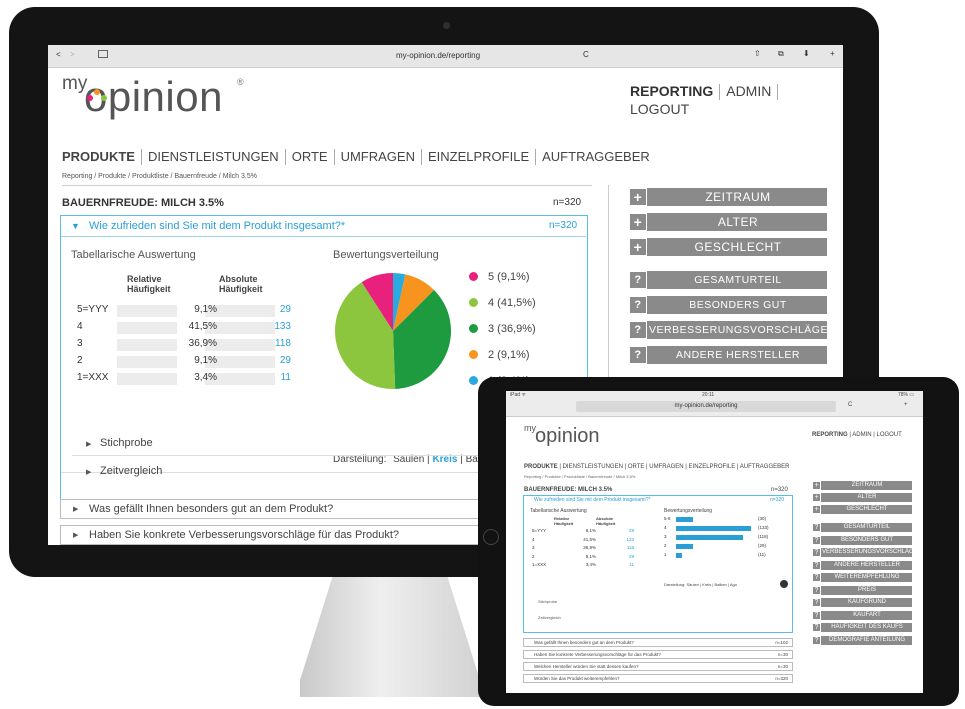  I want to click on bar-value: (30), so click(762, 518).